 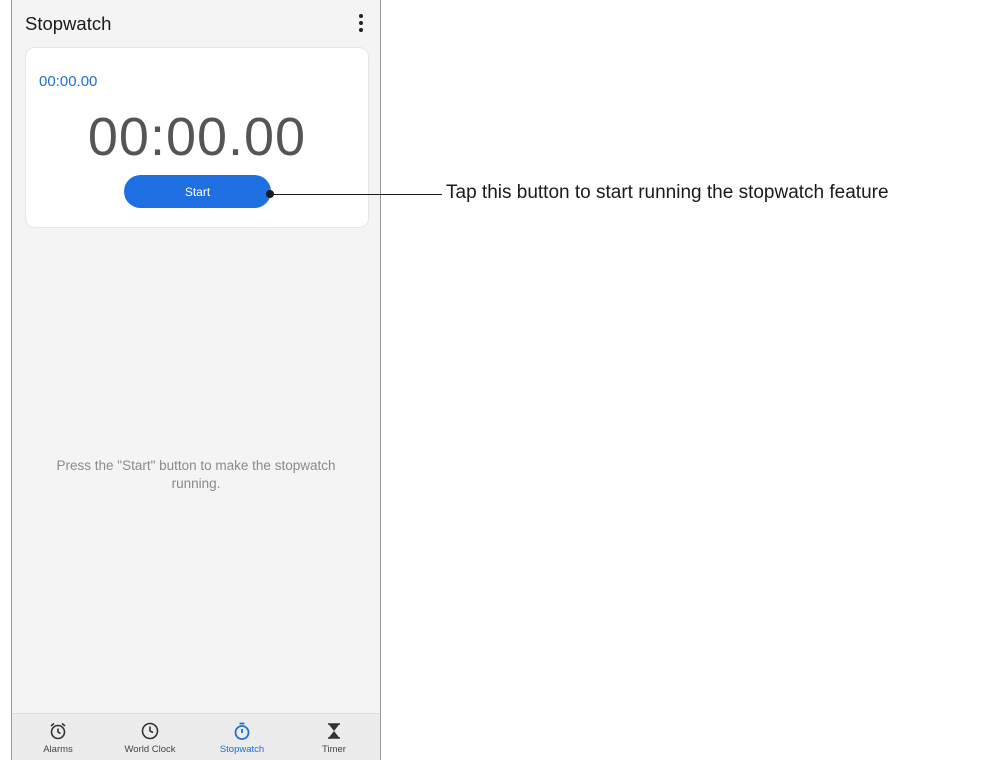 I want to click on callout-line, so click(x=356, y=194).